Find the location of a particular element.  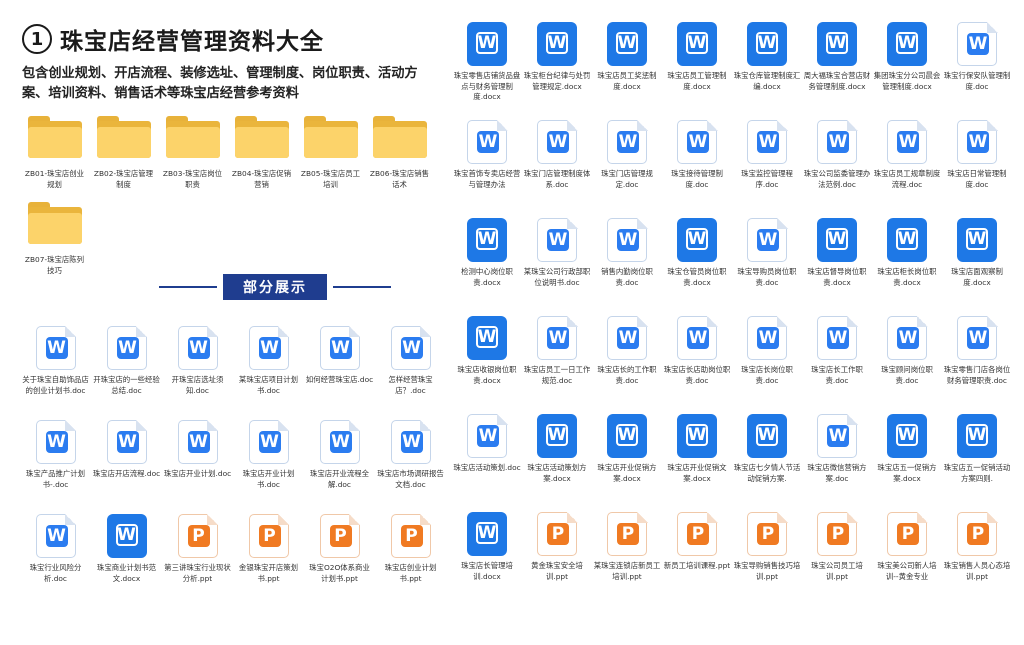

file-item: W 珠宝店活动策划方案.docx is located at coordinates (557, 463).